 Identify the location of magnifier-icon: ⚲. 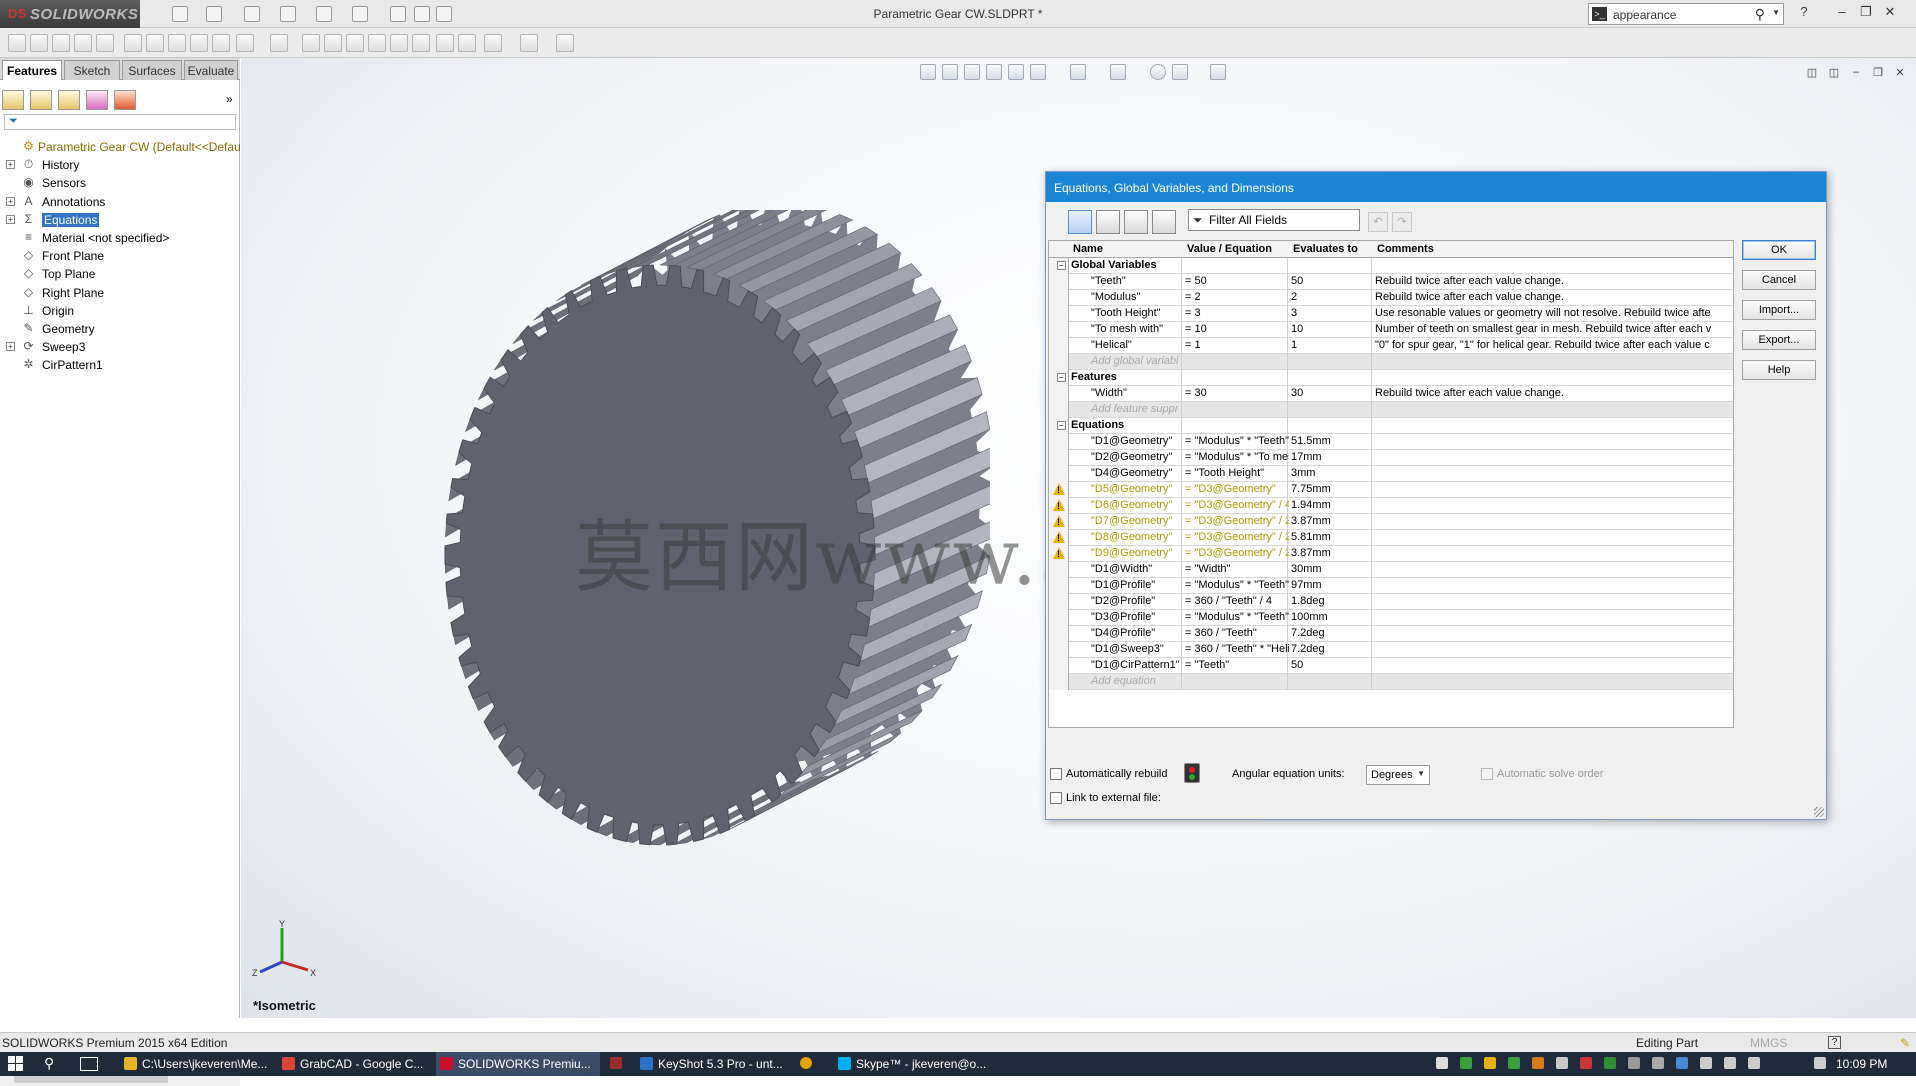
(1760, 14).